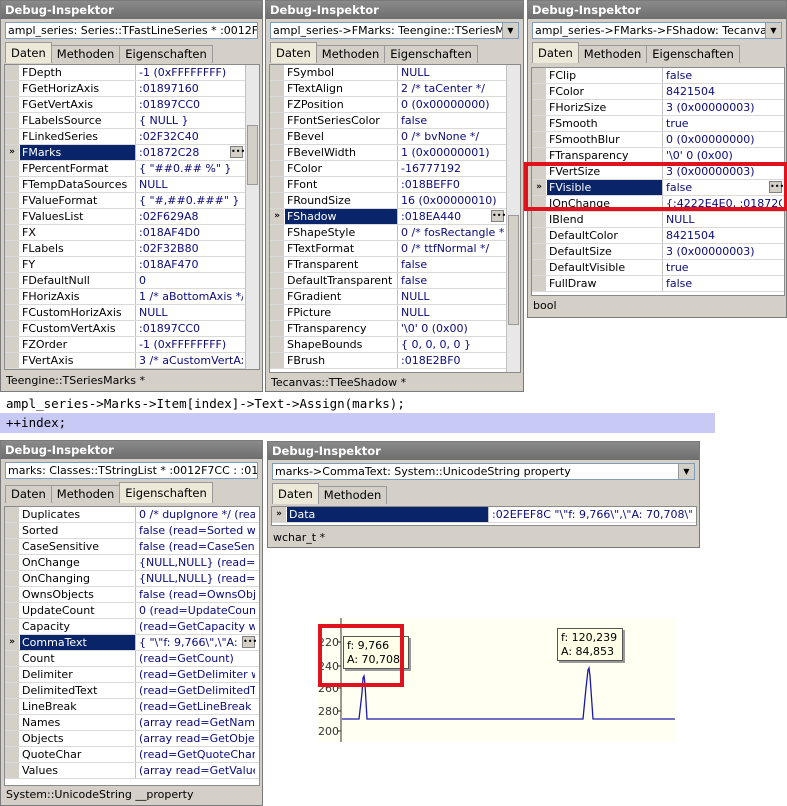 The image size is (787, 806). I want to click on property-row: Duplicates 0 /* dupIgnore */ (read, so click(132, 515).